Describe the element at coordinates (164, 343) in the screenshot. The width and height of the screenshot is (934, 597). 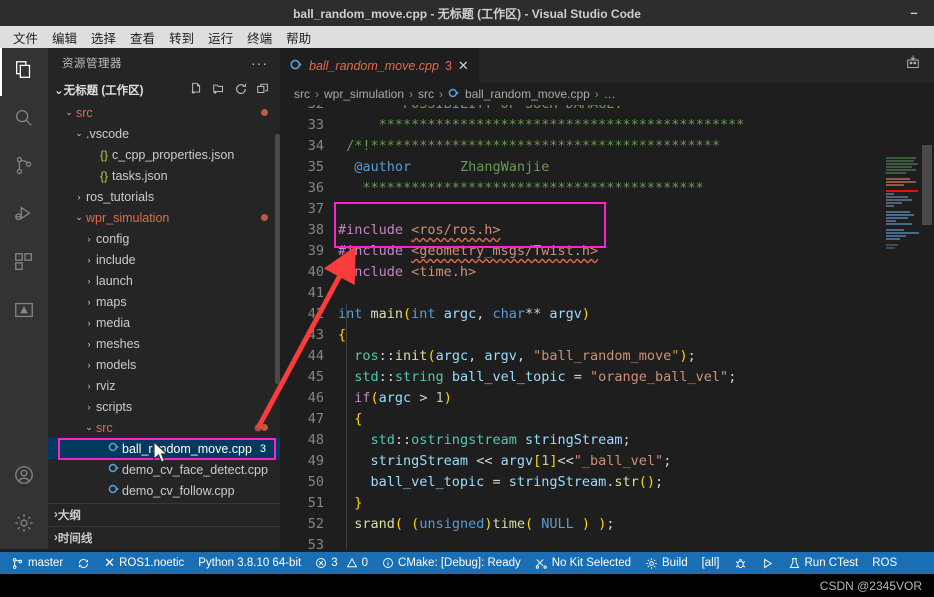
I see `tree-item: › meshes` at that location.